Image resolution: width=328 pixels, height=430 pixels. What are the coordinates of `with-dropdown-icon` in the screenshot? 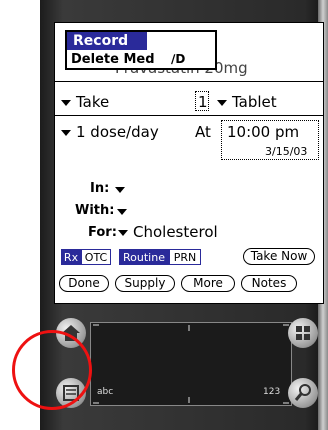 It's located at (122, 212).